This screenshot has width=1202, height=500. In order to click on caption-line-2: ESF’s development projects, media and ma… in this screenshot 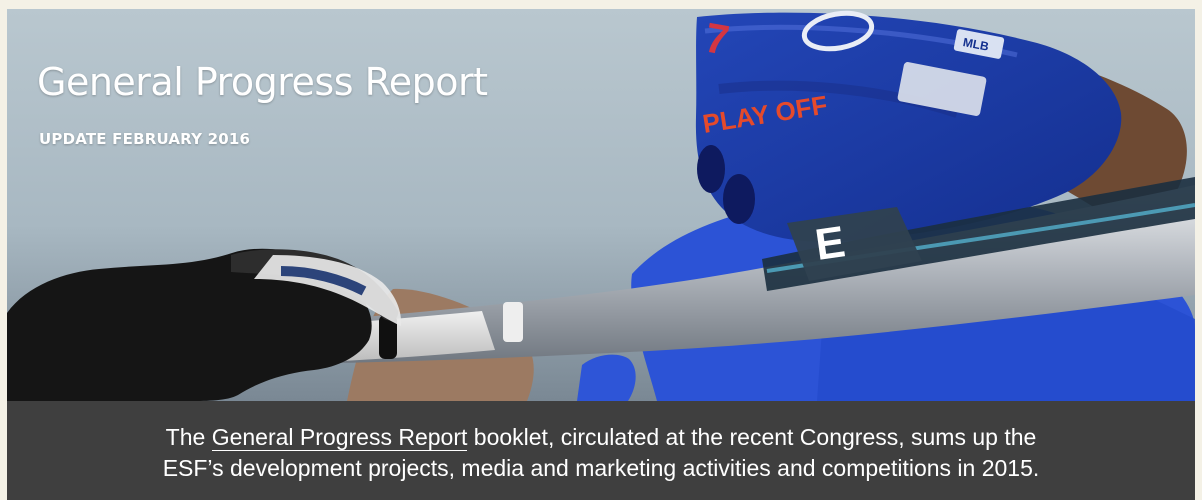, I will do `click(601, 468)`.